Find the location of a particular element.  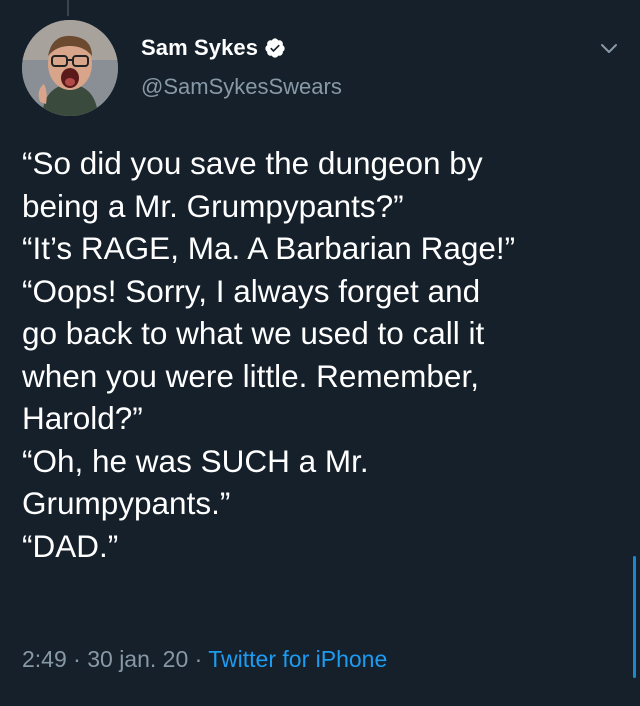

tweet-text-line: “It’s RAGE, Ma. A Barbarian Rage!” is located at coordinates (269, 248).